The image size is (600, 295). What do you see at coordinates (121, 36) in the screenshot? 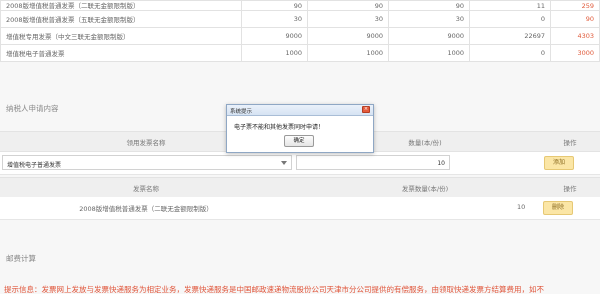
I see `quota-name: 增值税专用发票（中文三联无金额限制版）` at bounding box center [121, 36].